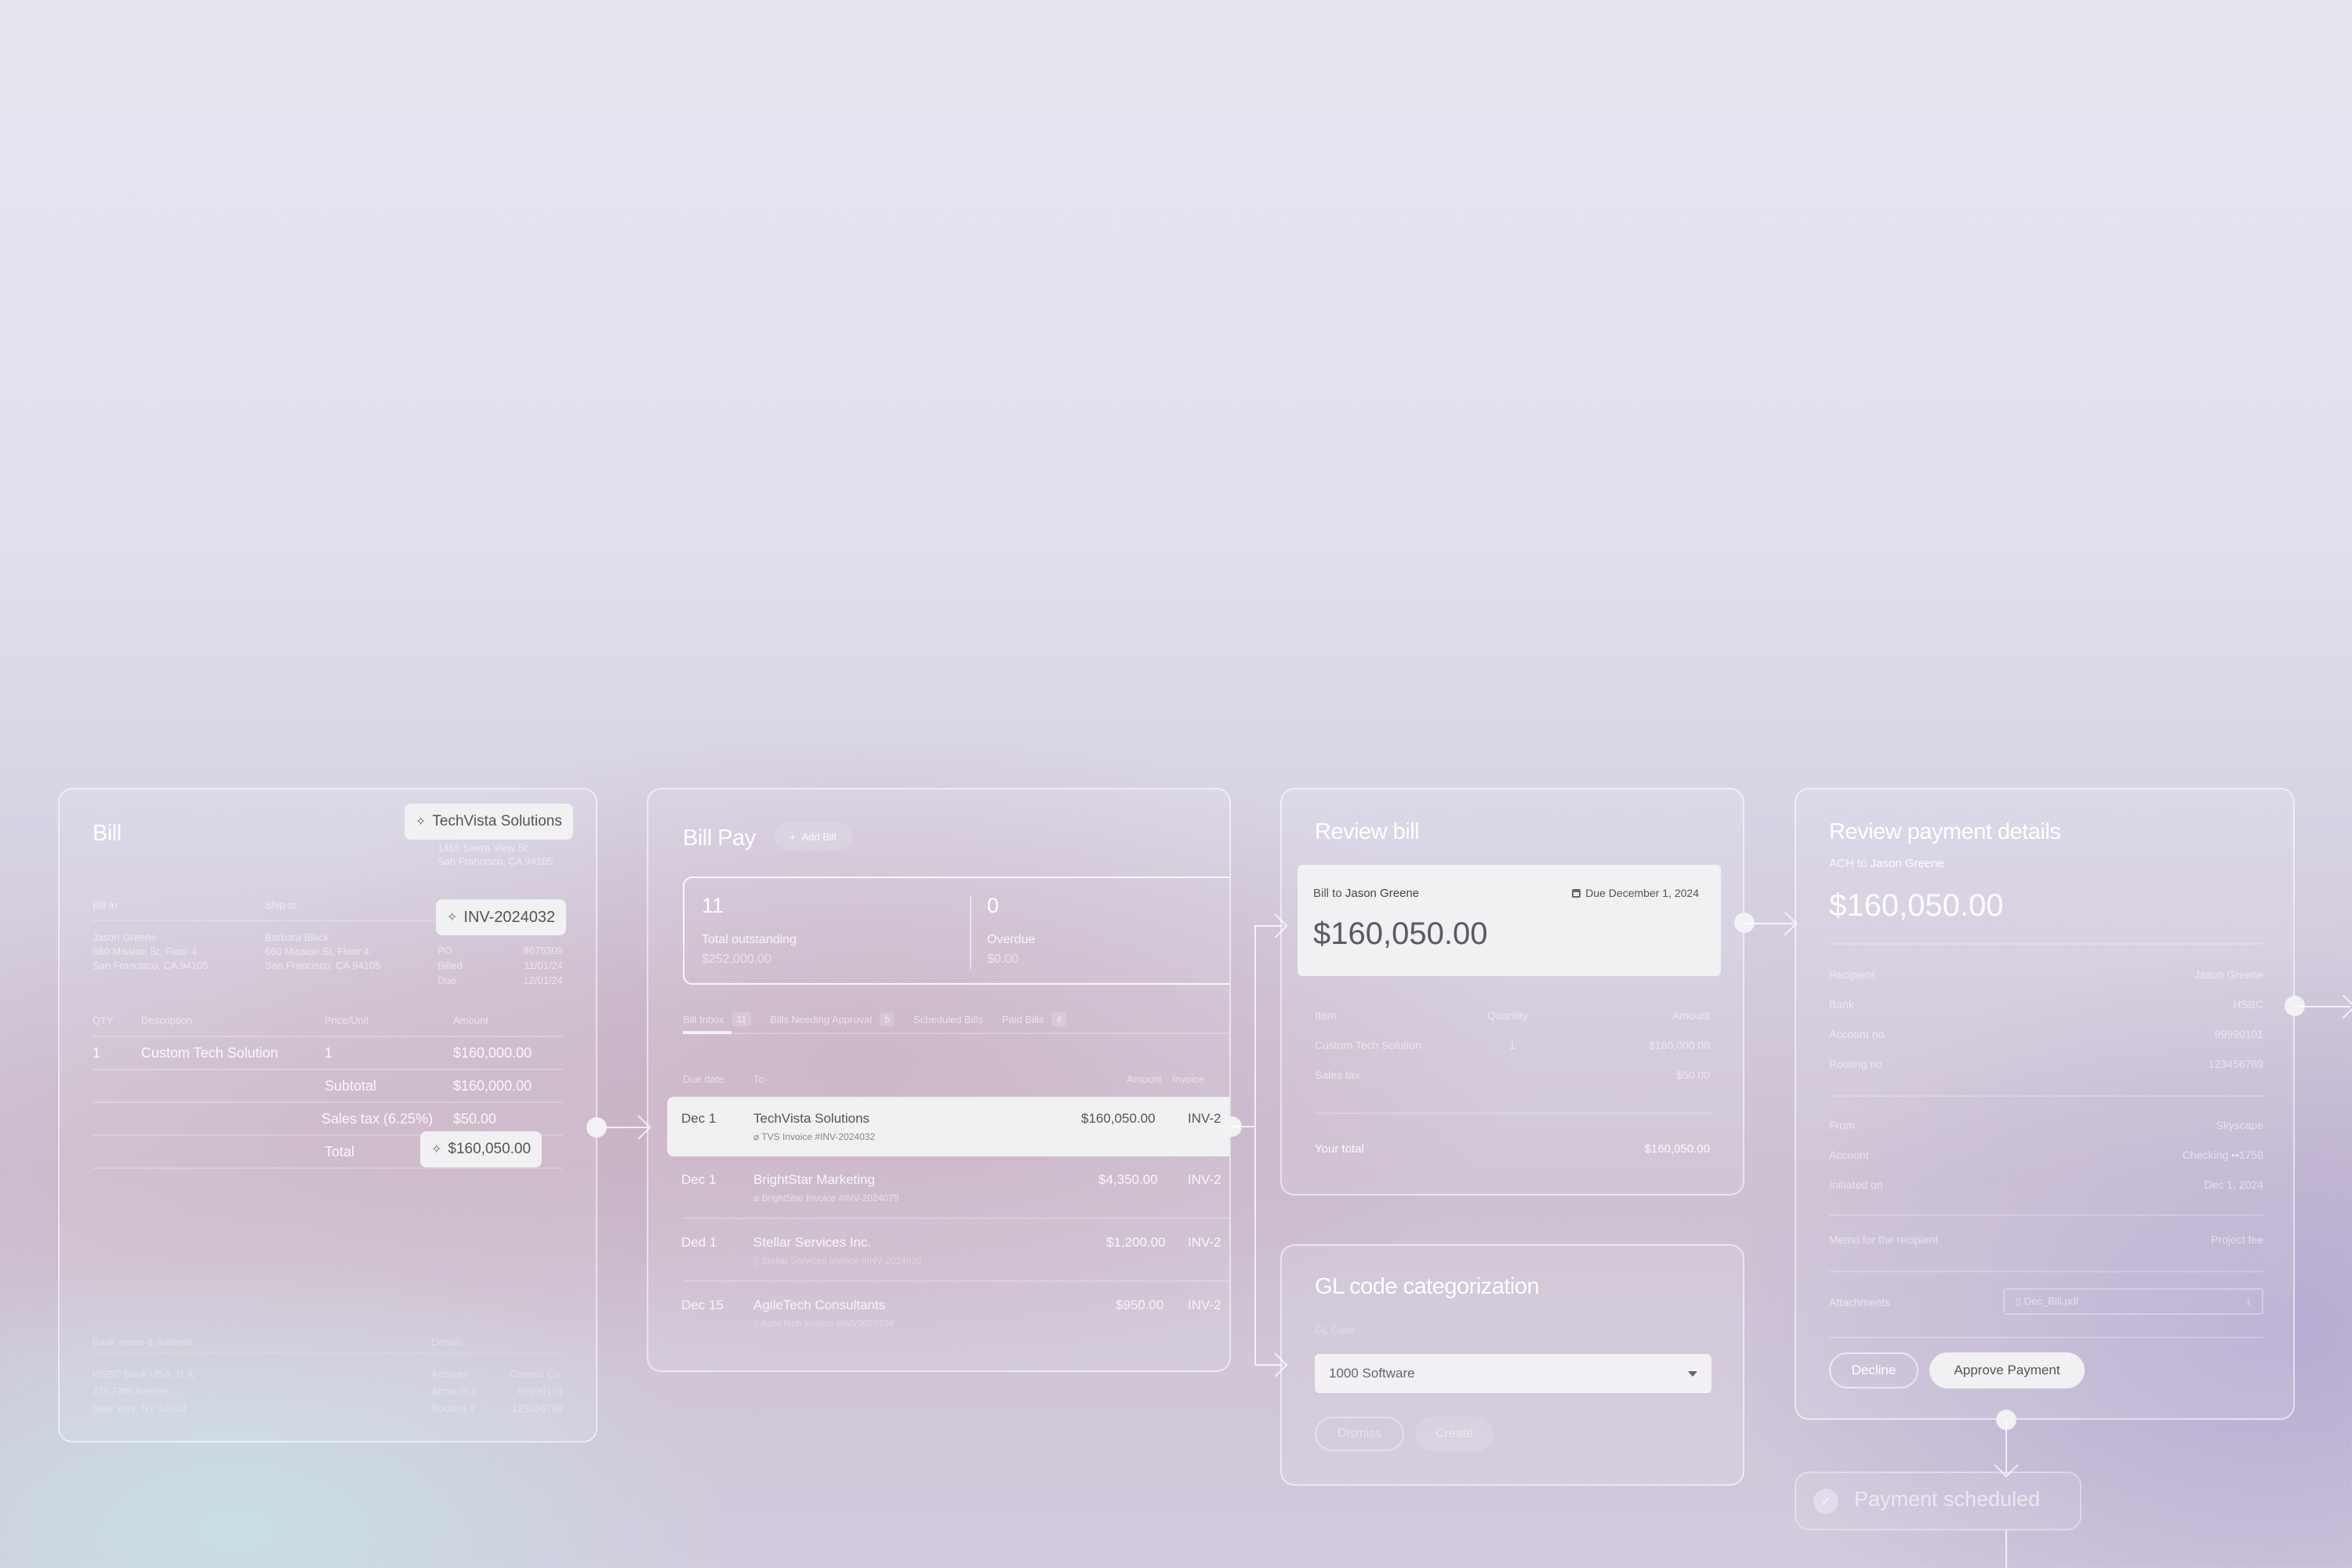 The image size is (2352, 1568). Describe the element at coordinates (497, 821) in the screenshot. I see `vendor-chip-label: TechVista Solutions` at that location.